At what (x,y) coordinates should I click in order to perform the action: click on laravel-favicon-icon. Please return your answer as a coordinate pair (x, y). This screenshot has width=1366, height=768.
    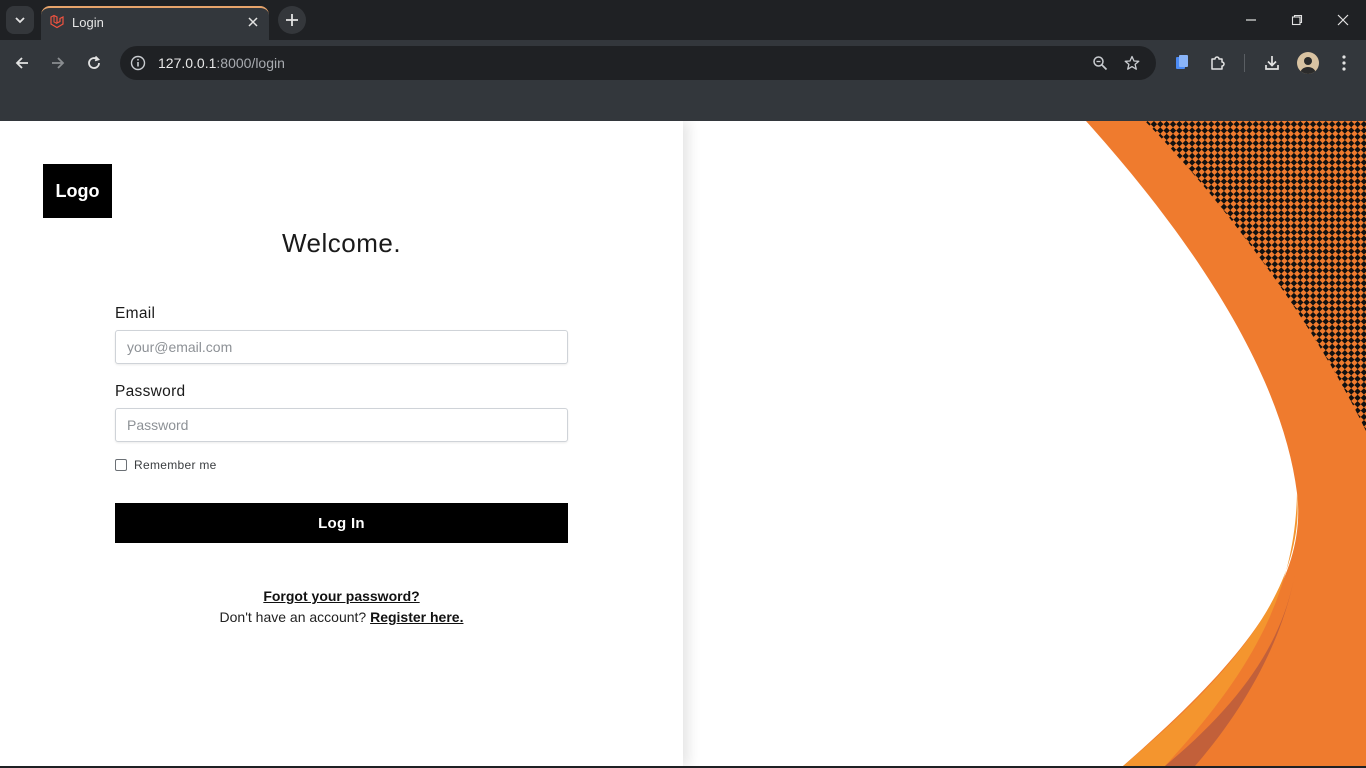
    Looking at the image, I should click on (57, 21).